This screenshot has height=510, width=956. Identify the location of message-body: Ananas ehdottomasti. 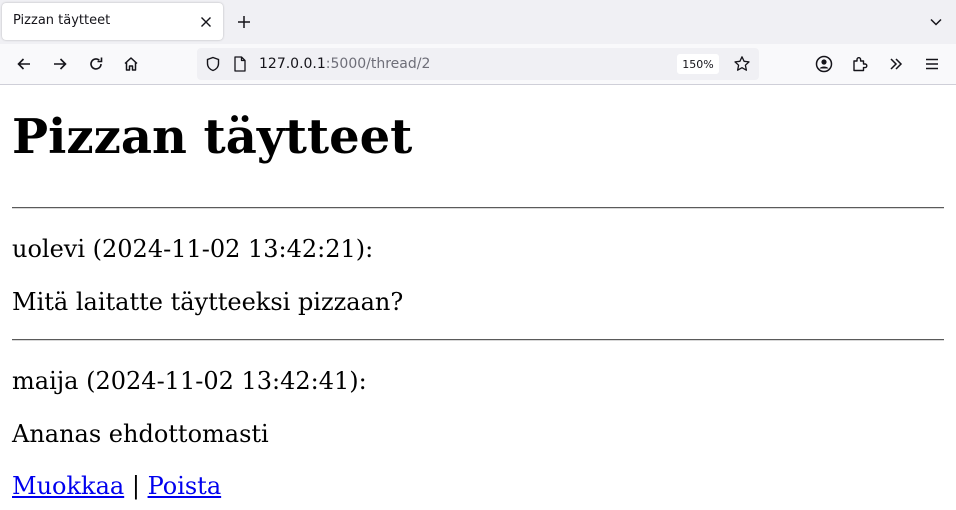
(140, 434).